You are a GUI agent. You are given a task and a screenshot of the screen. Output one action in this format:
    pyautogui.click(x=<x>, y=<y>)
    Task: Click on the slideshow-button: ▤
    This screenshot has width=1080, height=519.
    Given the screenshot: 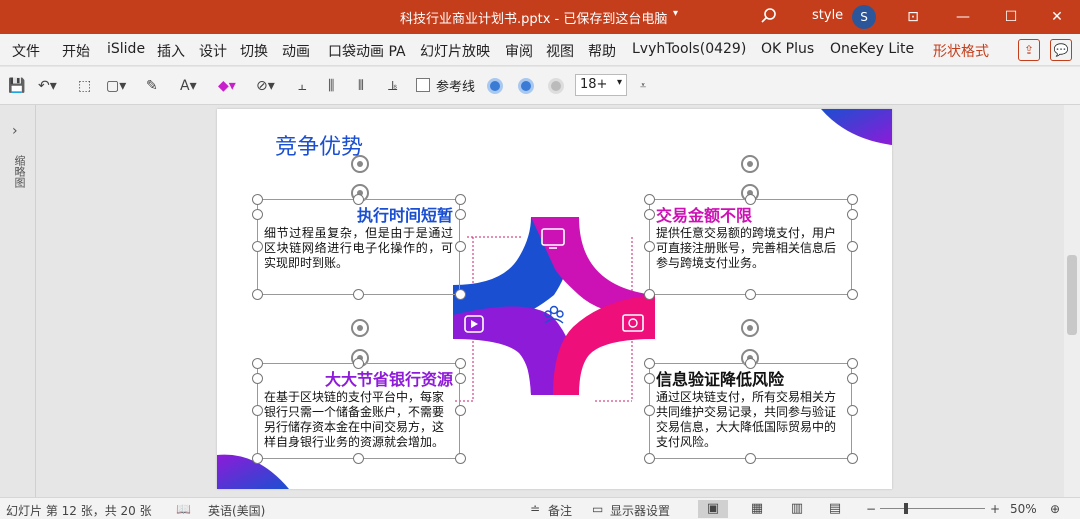 What is the action you would take?
    pyautogui.click(x=835, y=509)
    